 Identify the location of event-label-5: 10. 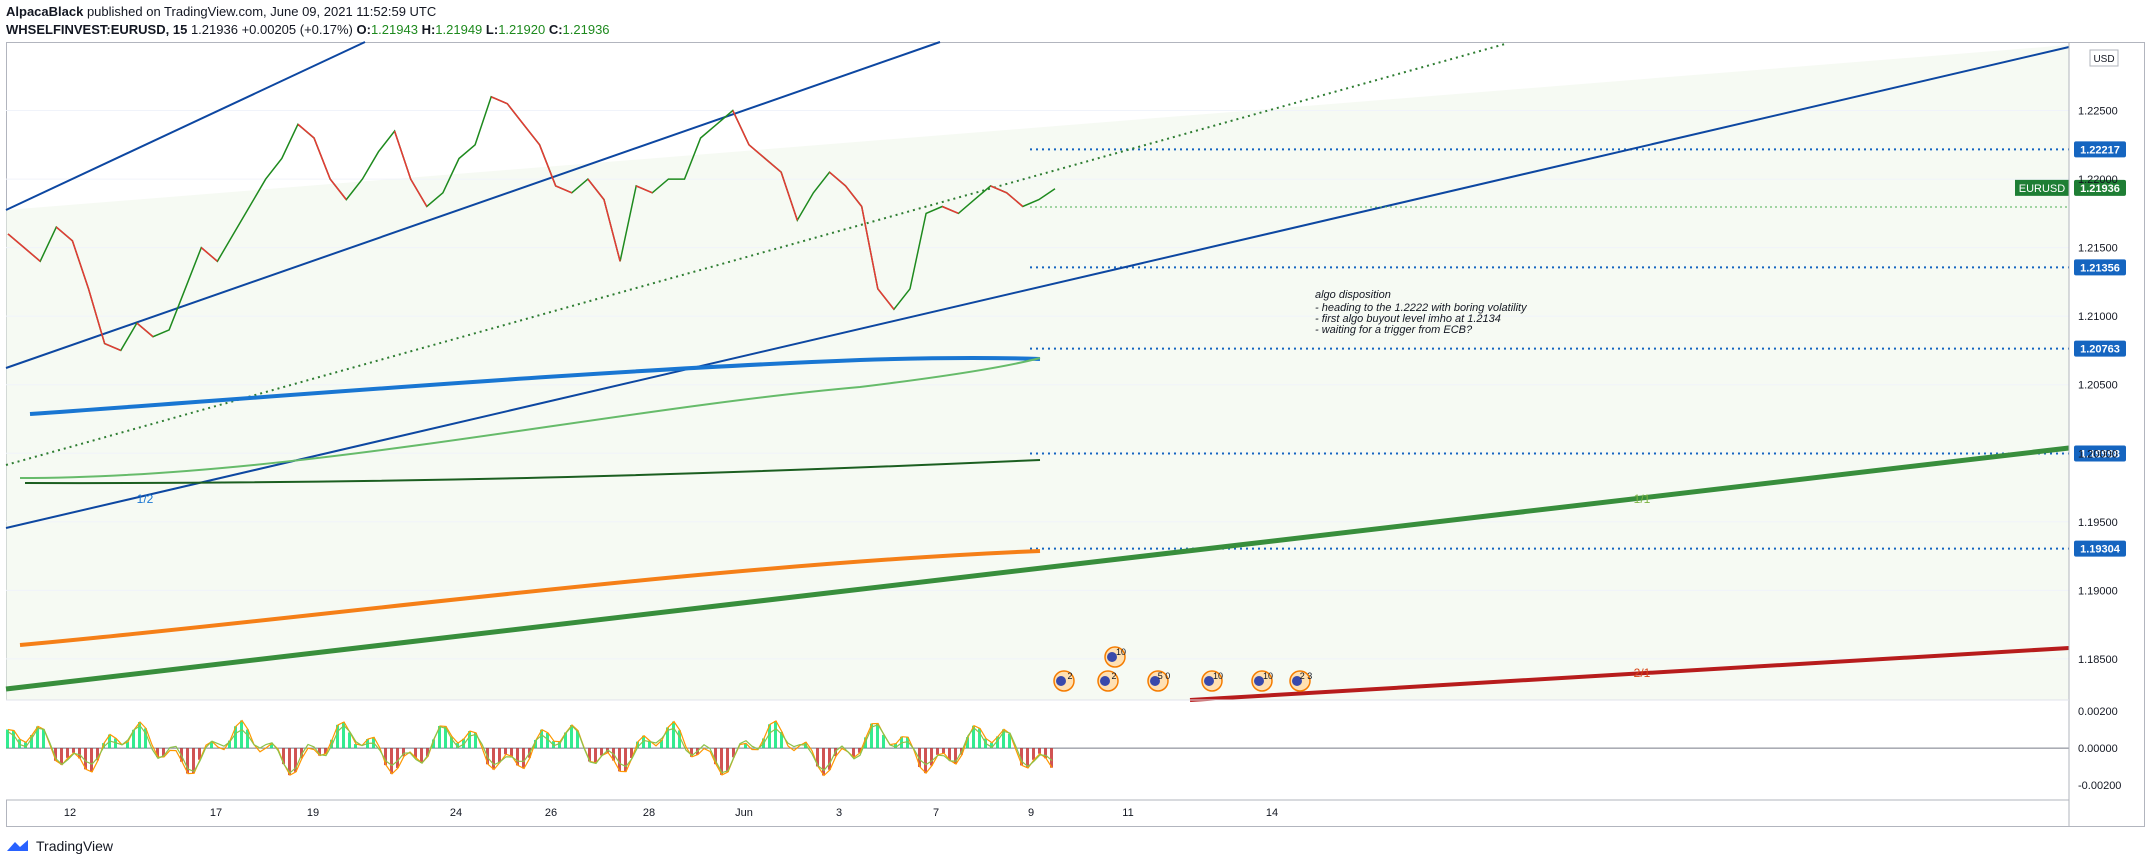
(1268, 676).